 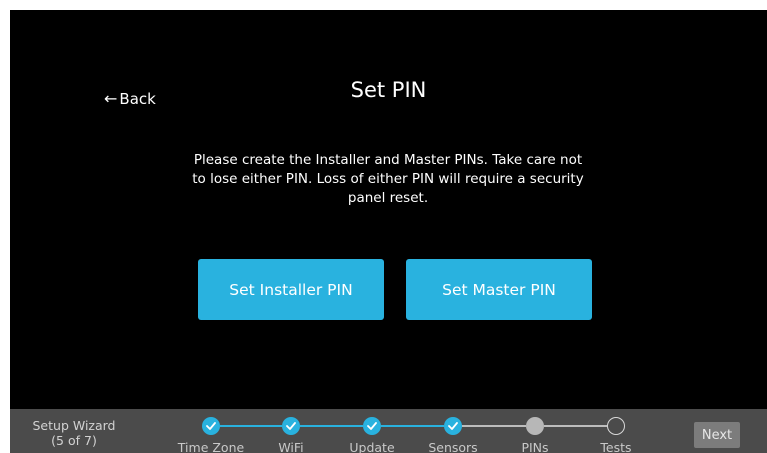 I want to click on step-label: Time Zone, so click(x=211, y=446).